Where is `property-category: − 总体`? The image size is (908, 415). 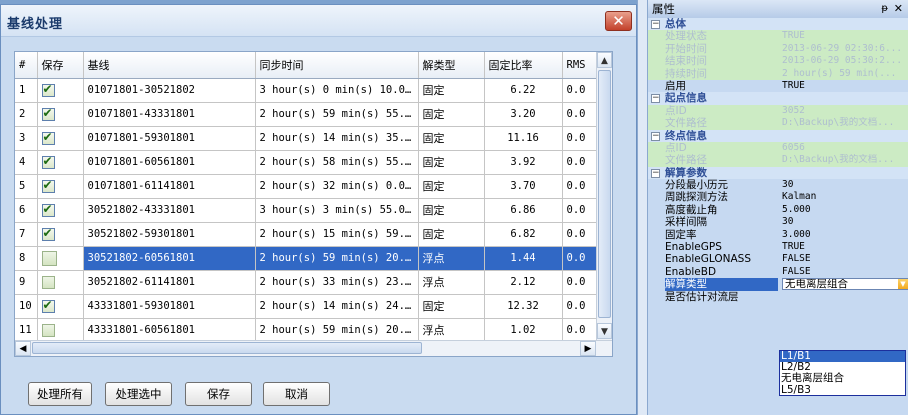
property-category: − 总体 is located at coordinates (778, 24).